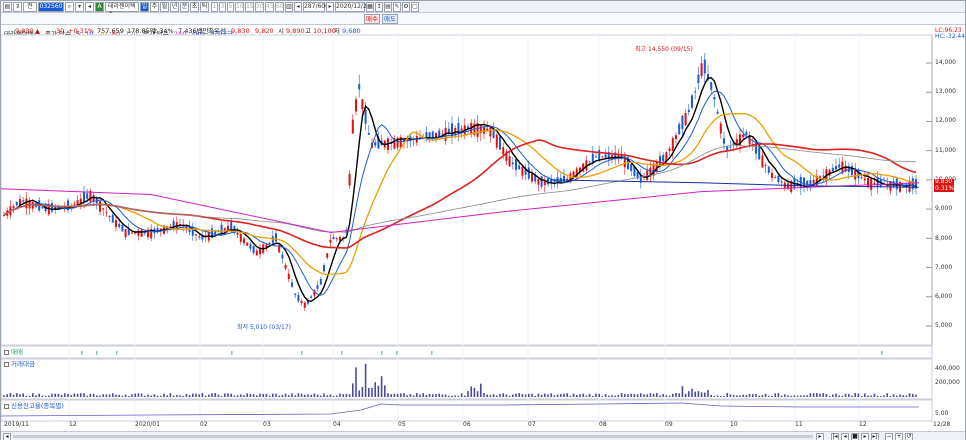  What do you see at coordinates (835, 436) in the screenshot?
I see `first-icon: |◂` at bounding box center [835, 436].